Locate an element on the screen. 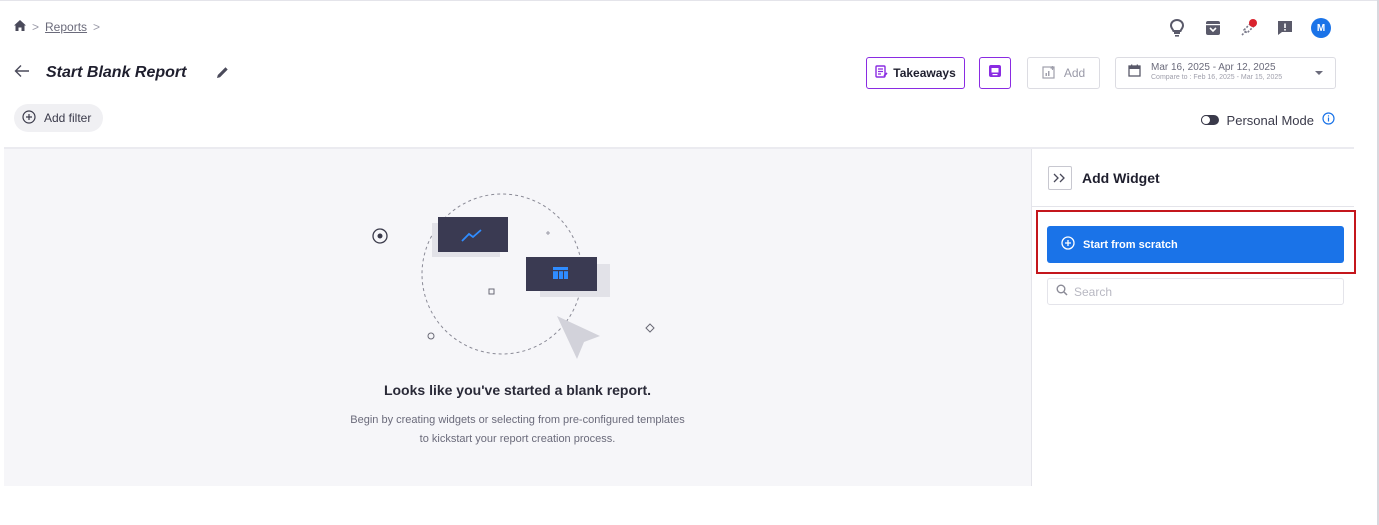 The width and height of the screenshot is (1379, 525). page-title: Start Blank Report is located at coordinates (116, 72).